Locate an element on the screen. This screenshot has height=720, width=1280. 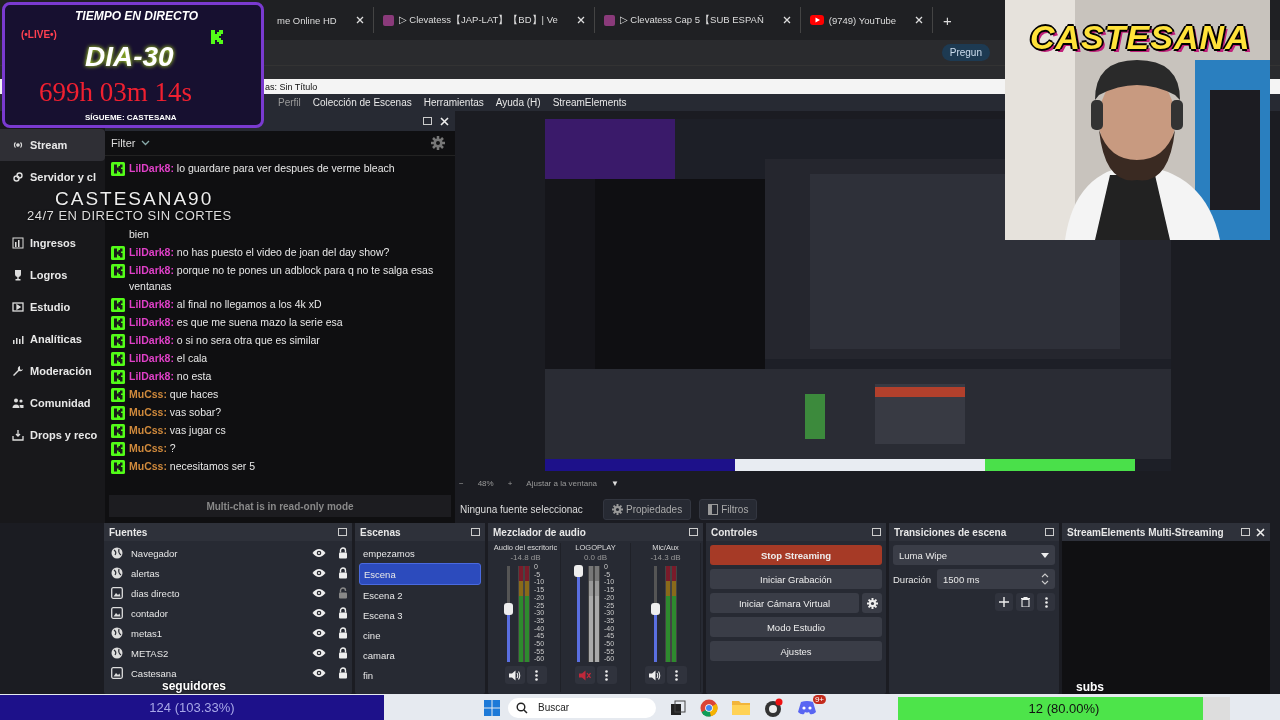
scene-item: Escena 2 is located at coordinates (420, 595).